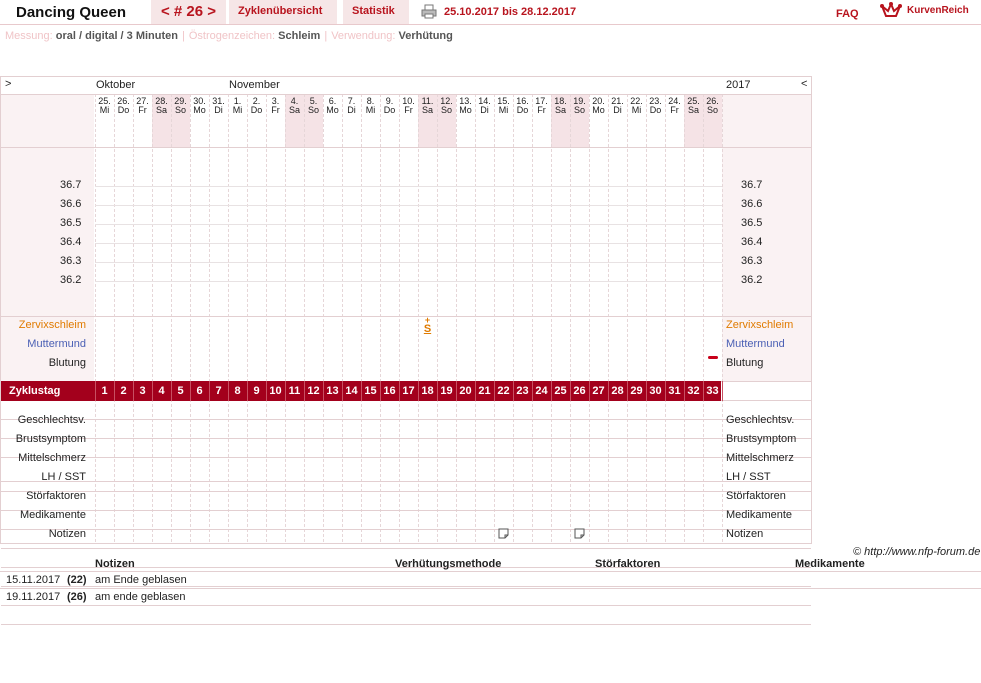 The height and width of the screenshot is (683, 981). Describe the element at coordinates (218, 391) in the screenshot. I see `cycle-day-number: 7` at that location.